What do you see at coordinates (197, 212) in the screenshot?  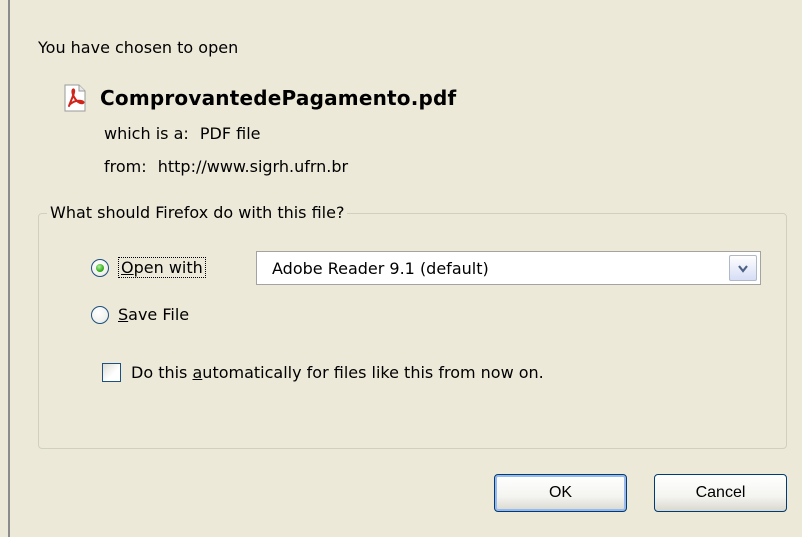 I see `action-group-legend: What should Firefox do with this file?` at bounding box center [197, 212].